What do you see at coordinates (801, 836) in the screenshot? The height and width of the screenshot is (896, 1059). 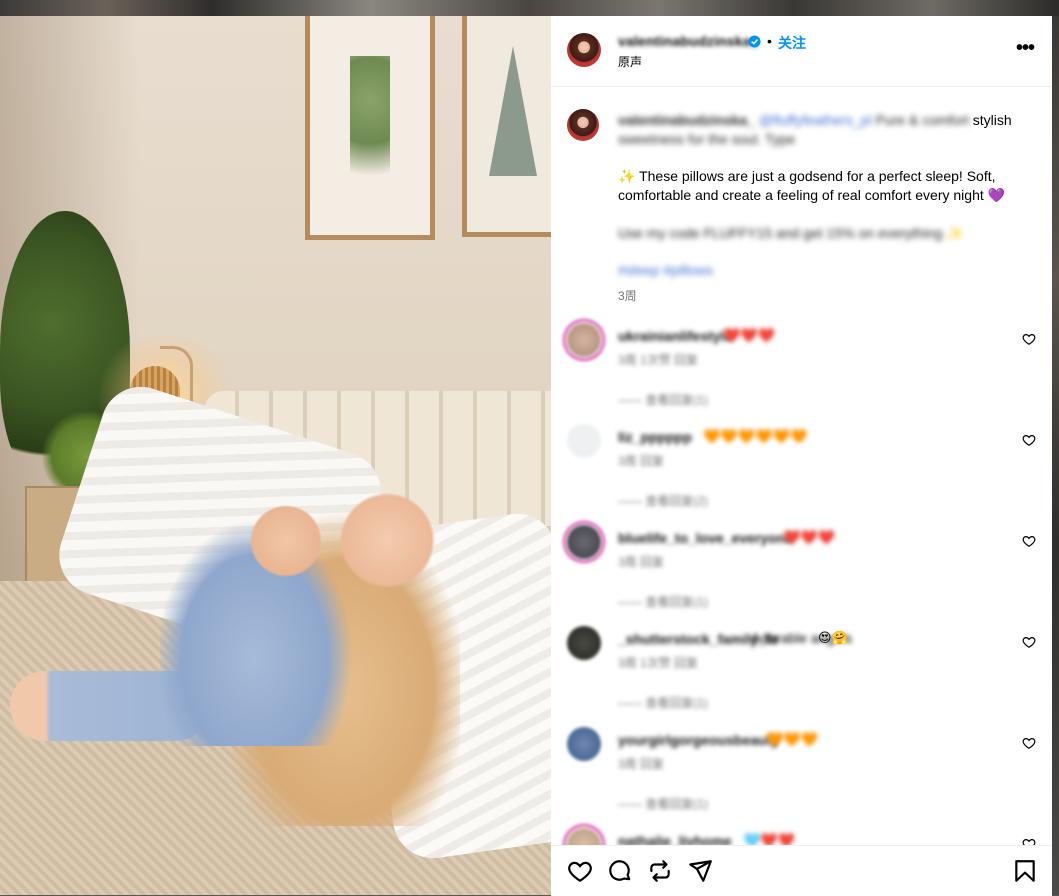 I see `comment-item: nathalie_livhome 🩵❤️❤️` at bounding box center [801, 836].